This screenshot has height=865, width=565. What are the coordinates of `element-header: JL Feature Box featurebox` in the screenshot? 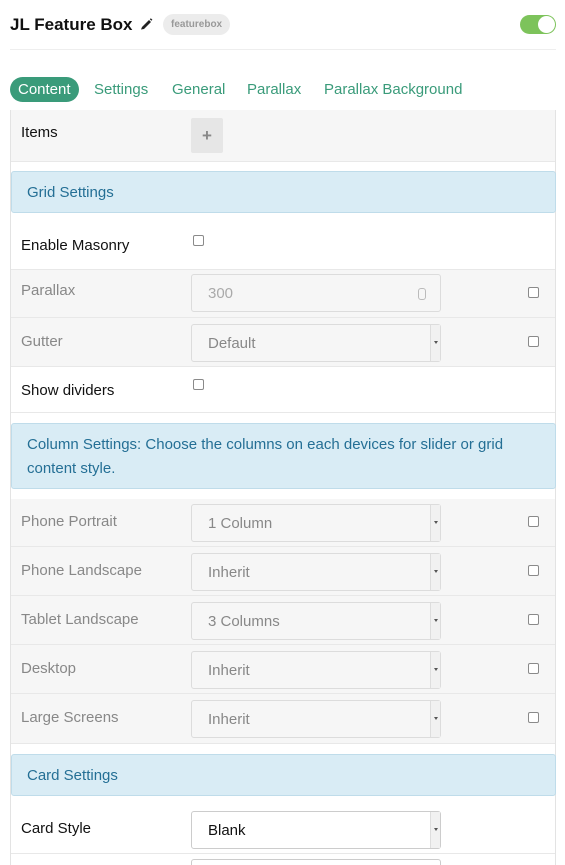 It's located at (283, 25).